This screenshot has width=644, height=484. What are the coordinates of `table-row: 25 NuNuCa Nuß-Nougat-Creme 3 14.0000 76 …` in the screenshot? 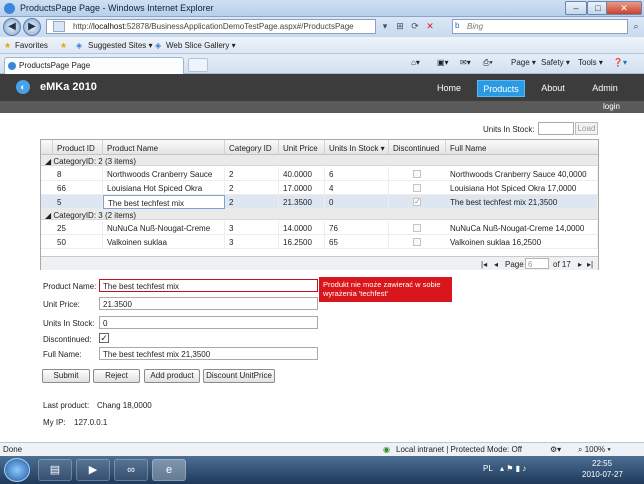 It's located at (319, 228).